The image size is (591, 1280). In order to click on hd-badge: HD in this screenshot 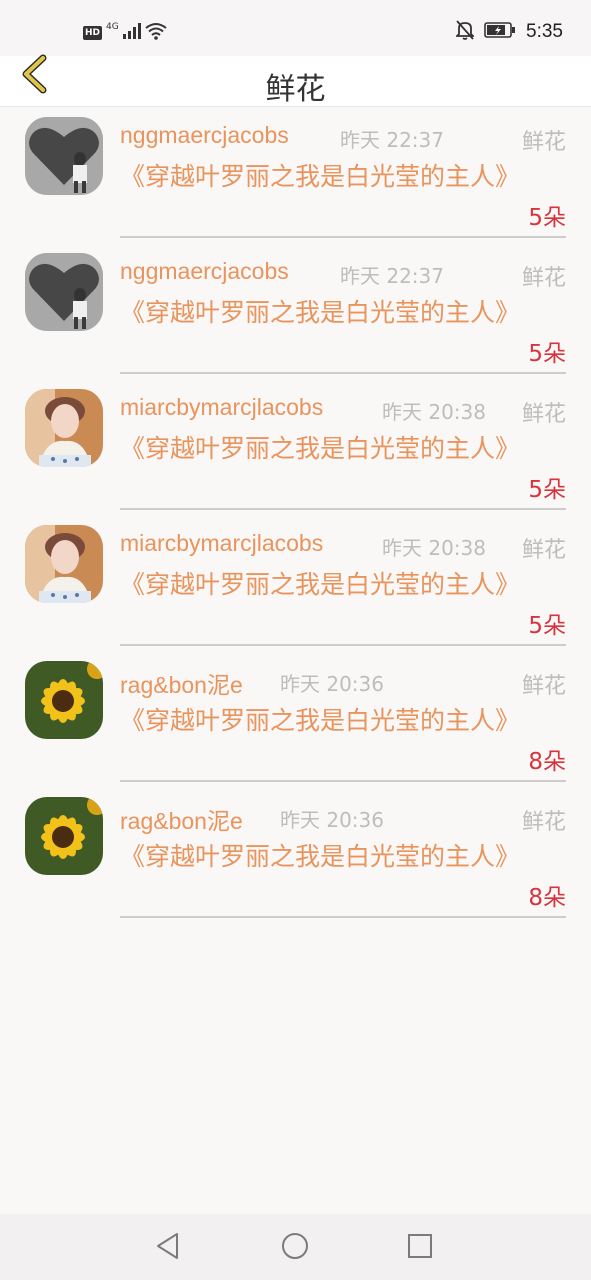, I will do `click(93, 33)`.